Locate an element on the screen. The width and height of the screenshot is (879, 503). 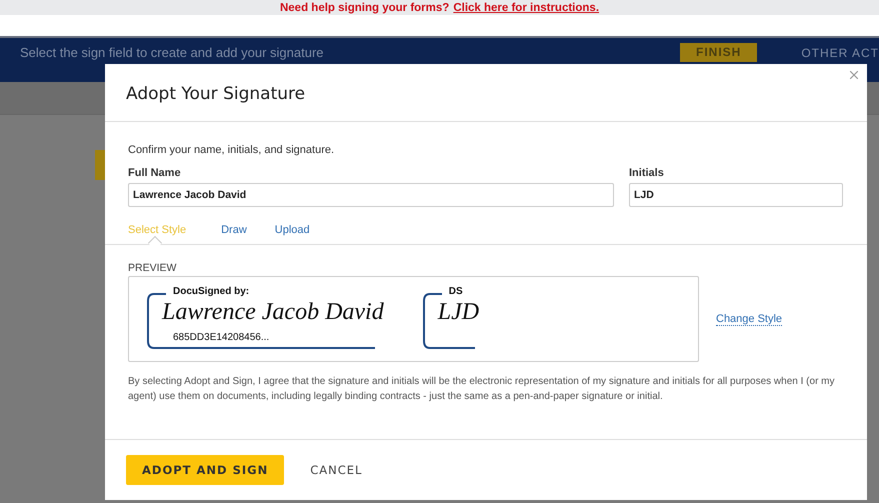
other-actions-menu: OTHER ACT is located at coordinates (840, 53).